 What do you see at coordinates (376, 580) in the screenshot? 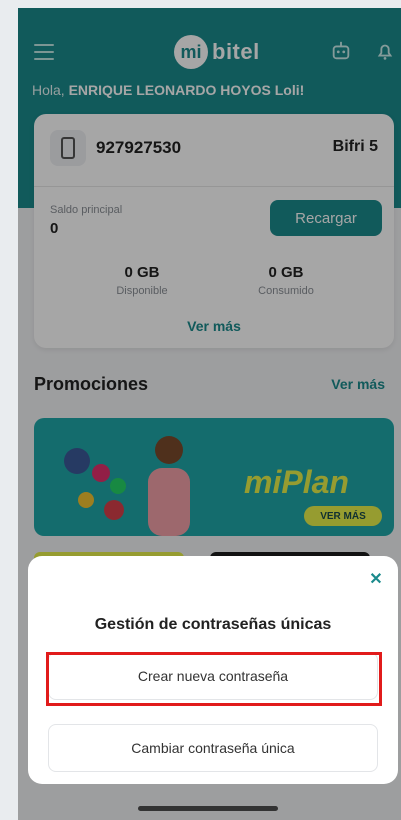
I see `close-icon: ✕` at bounding box center [376, 580].